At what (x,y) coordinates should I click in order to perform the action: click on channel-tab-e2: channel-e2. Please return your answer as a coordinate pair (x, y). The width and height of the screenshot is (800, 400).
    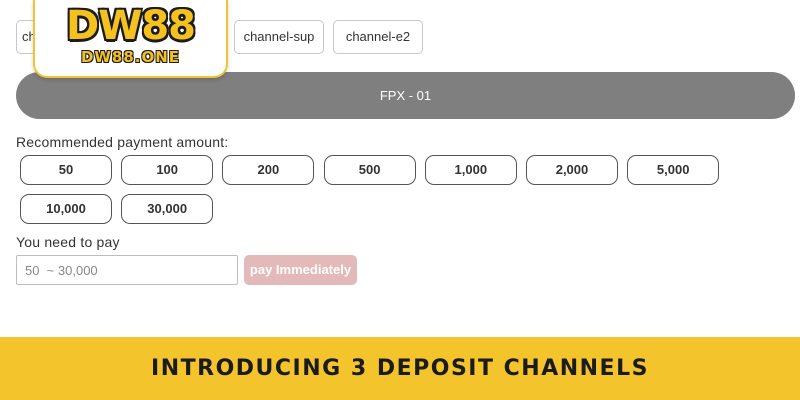
    Looking at the image, I should click on (378, 37).